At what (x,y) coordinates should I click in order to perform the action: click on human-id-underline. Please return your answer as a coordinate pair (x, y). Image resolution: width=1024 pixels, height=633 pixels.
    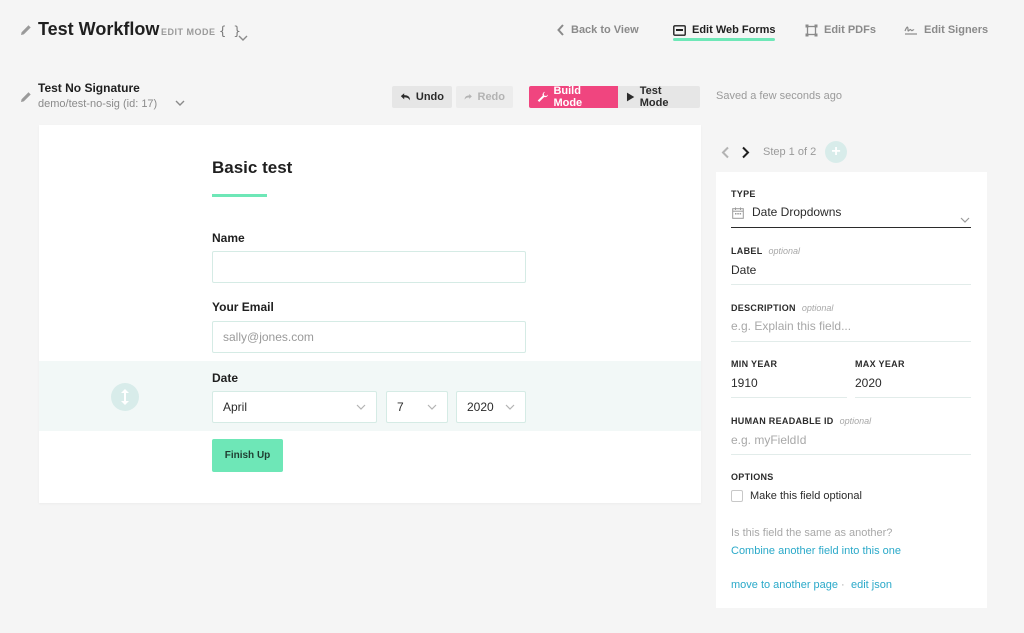
    Looking at the image, I should click on (851, 454).